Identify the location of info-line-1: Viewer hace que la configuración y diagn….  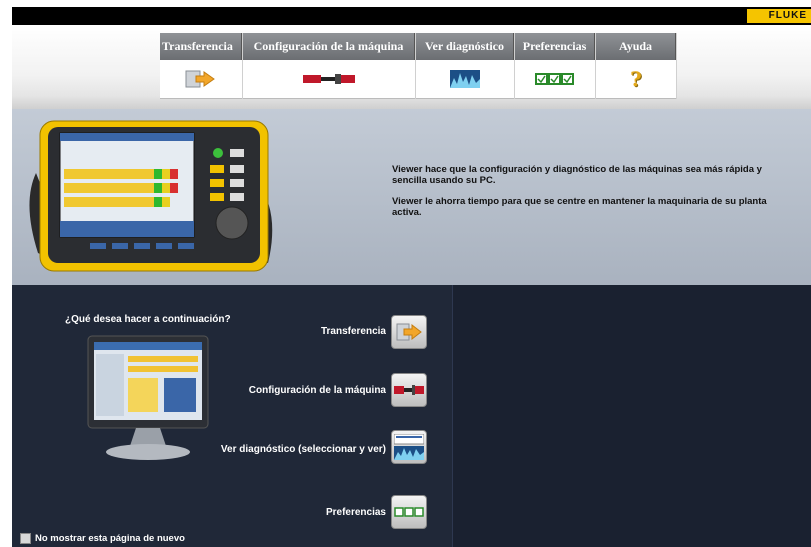
(577, 175).